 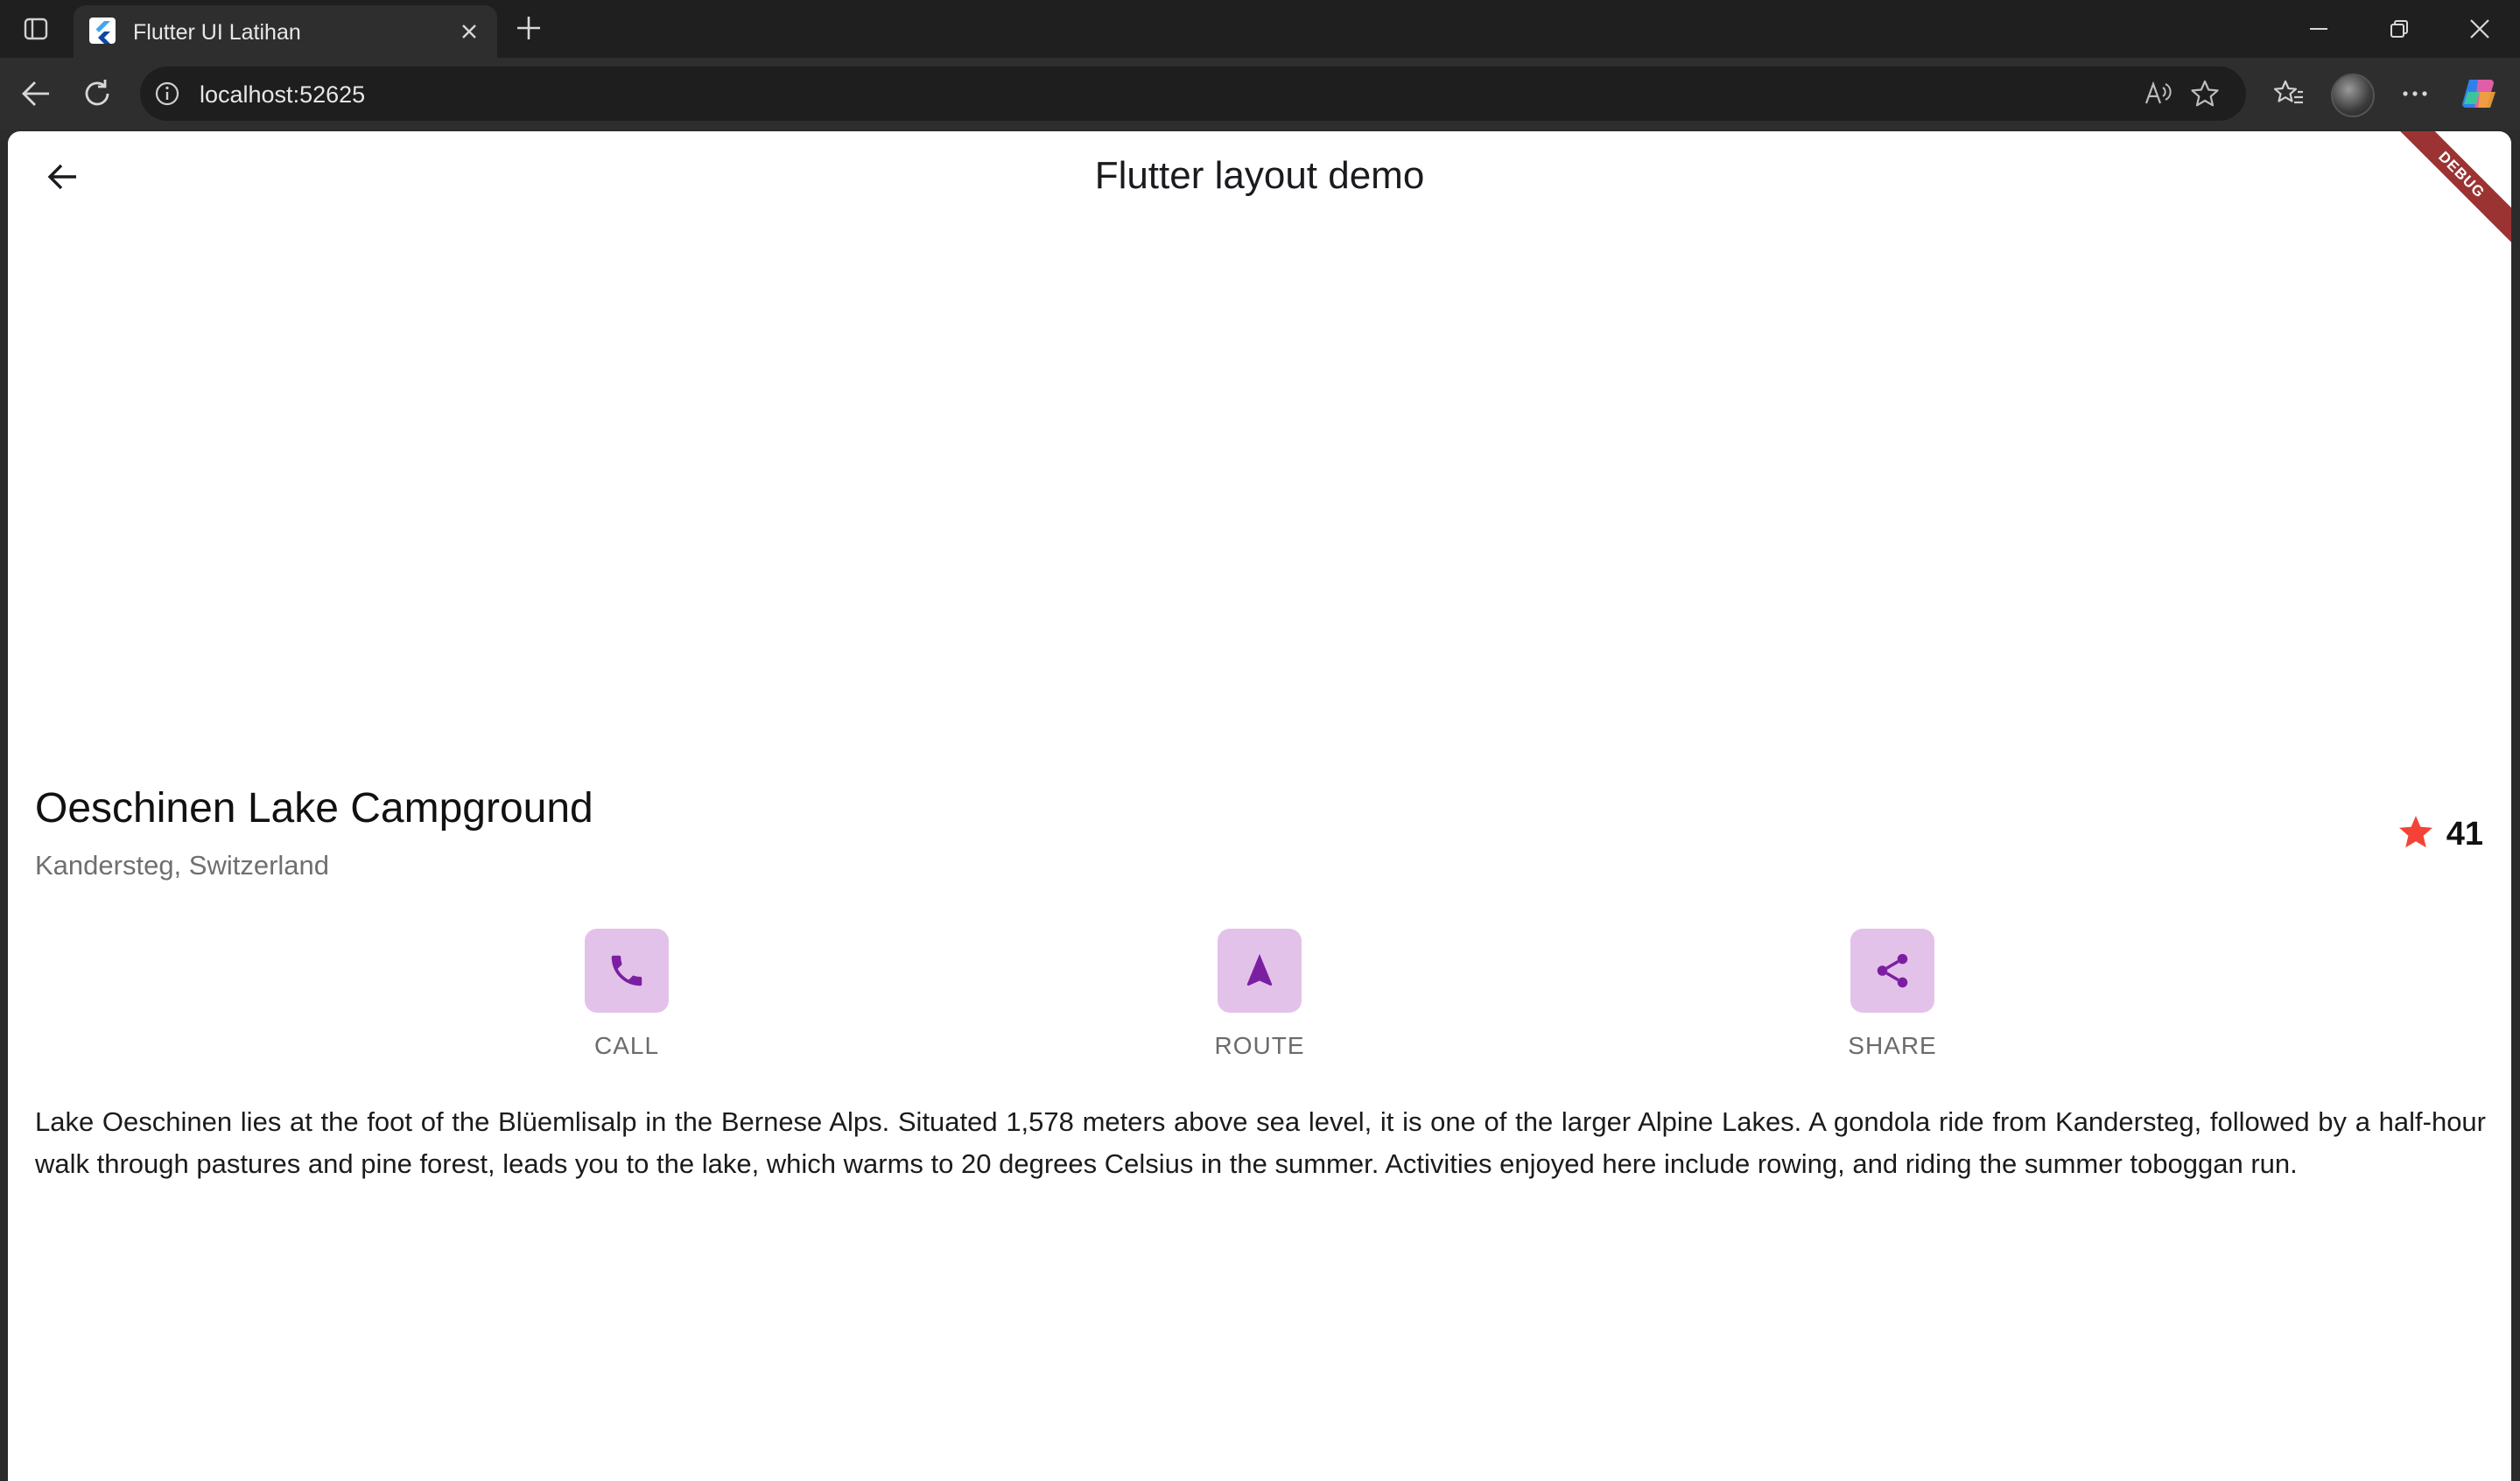 What do you see at coordinates (314, 808) in the screenshot?
I see `place-title: Oeschinen Lake Campground` at bounding box center [314, 808].